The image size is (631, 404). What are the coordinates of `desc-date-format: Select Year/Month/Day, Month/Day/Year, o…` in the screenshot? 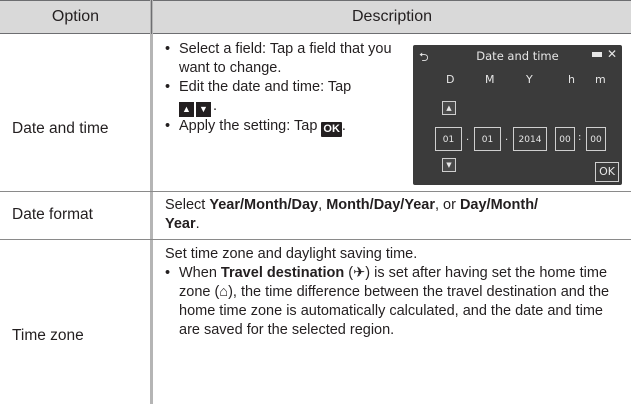 It's located at (352, 214).